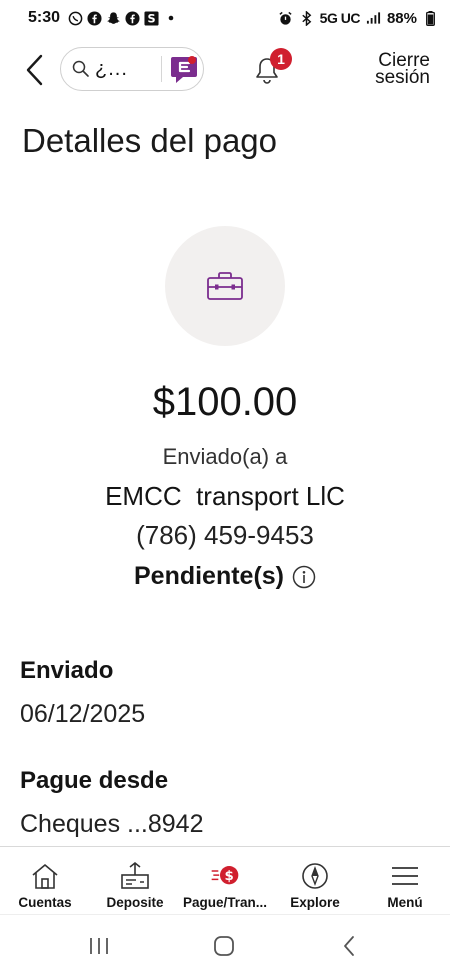 This screenshot has height=975, width=450. I want to click on pay-transfer-icon: $, so click(225, 876).